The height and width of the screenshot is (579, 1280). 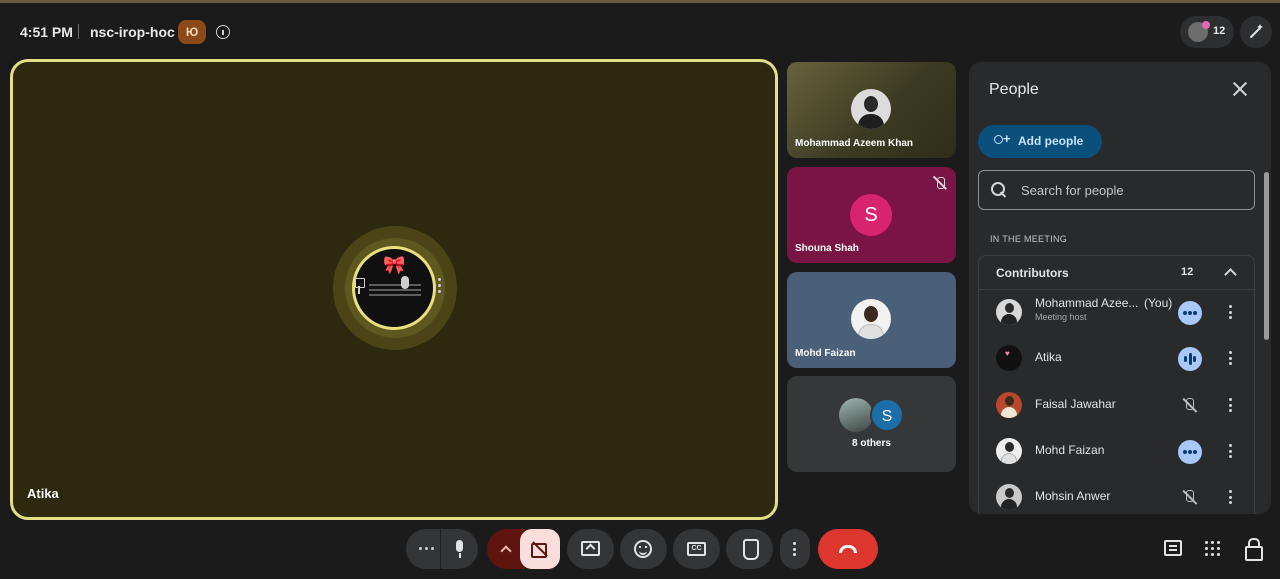 What do you see at coordinates (1199, 31) in the screenshot?
I see `participant-avatar-icon` at bounding box center [1199, 31].